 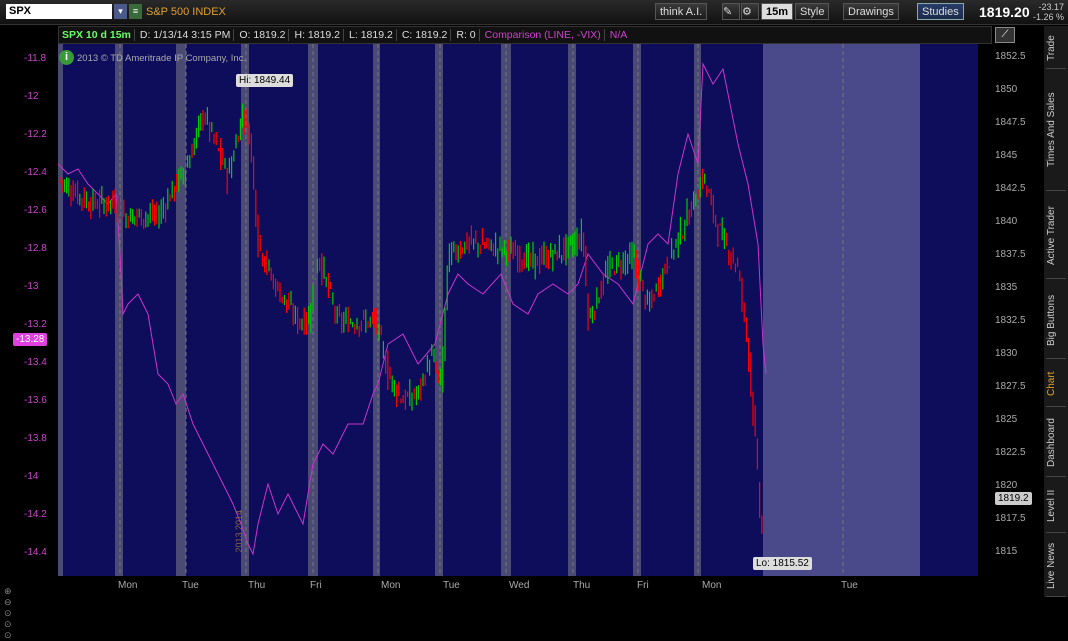 What do you see at coordinates (66, 57) in the screenshot?
I see `info-icon: i` at bounding box center [66, 57].